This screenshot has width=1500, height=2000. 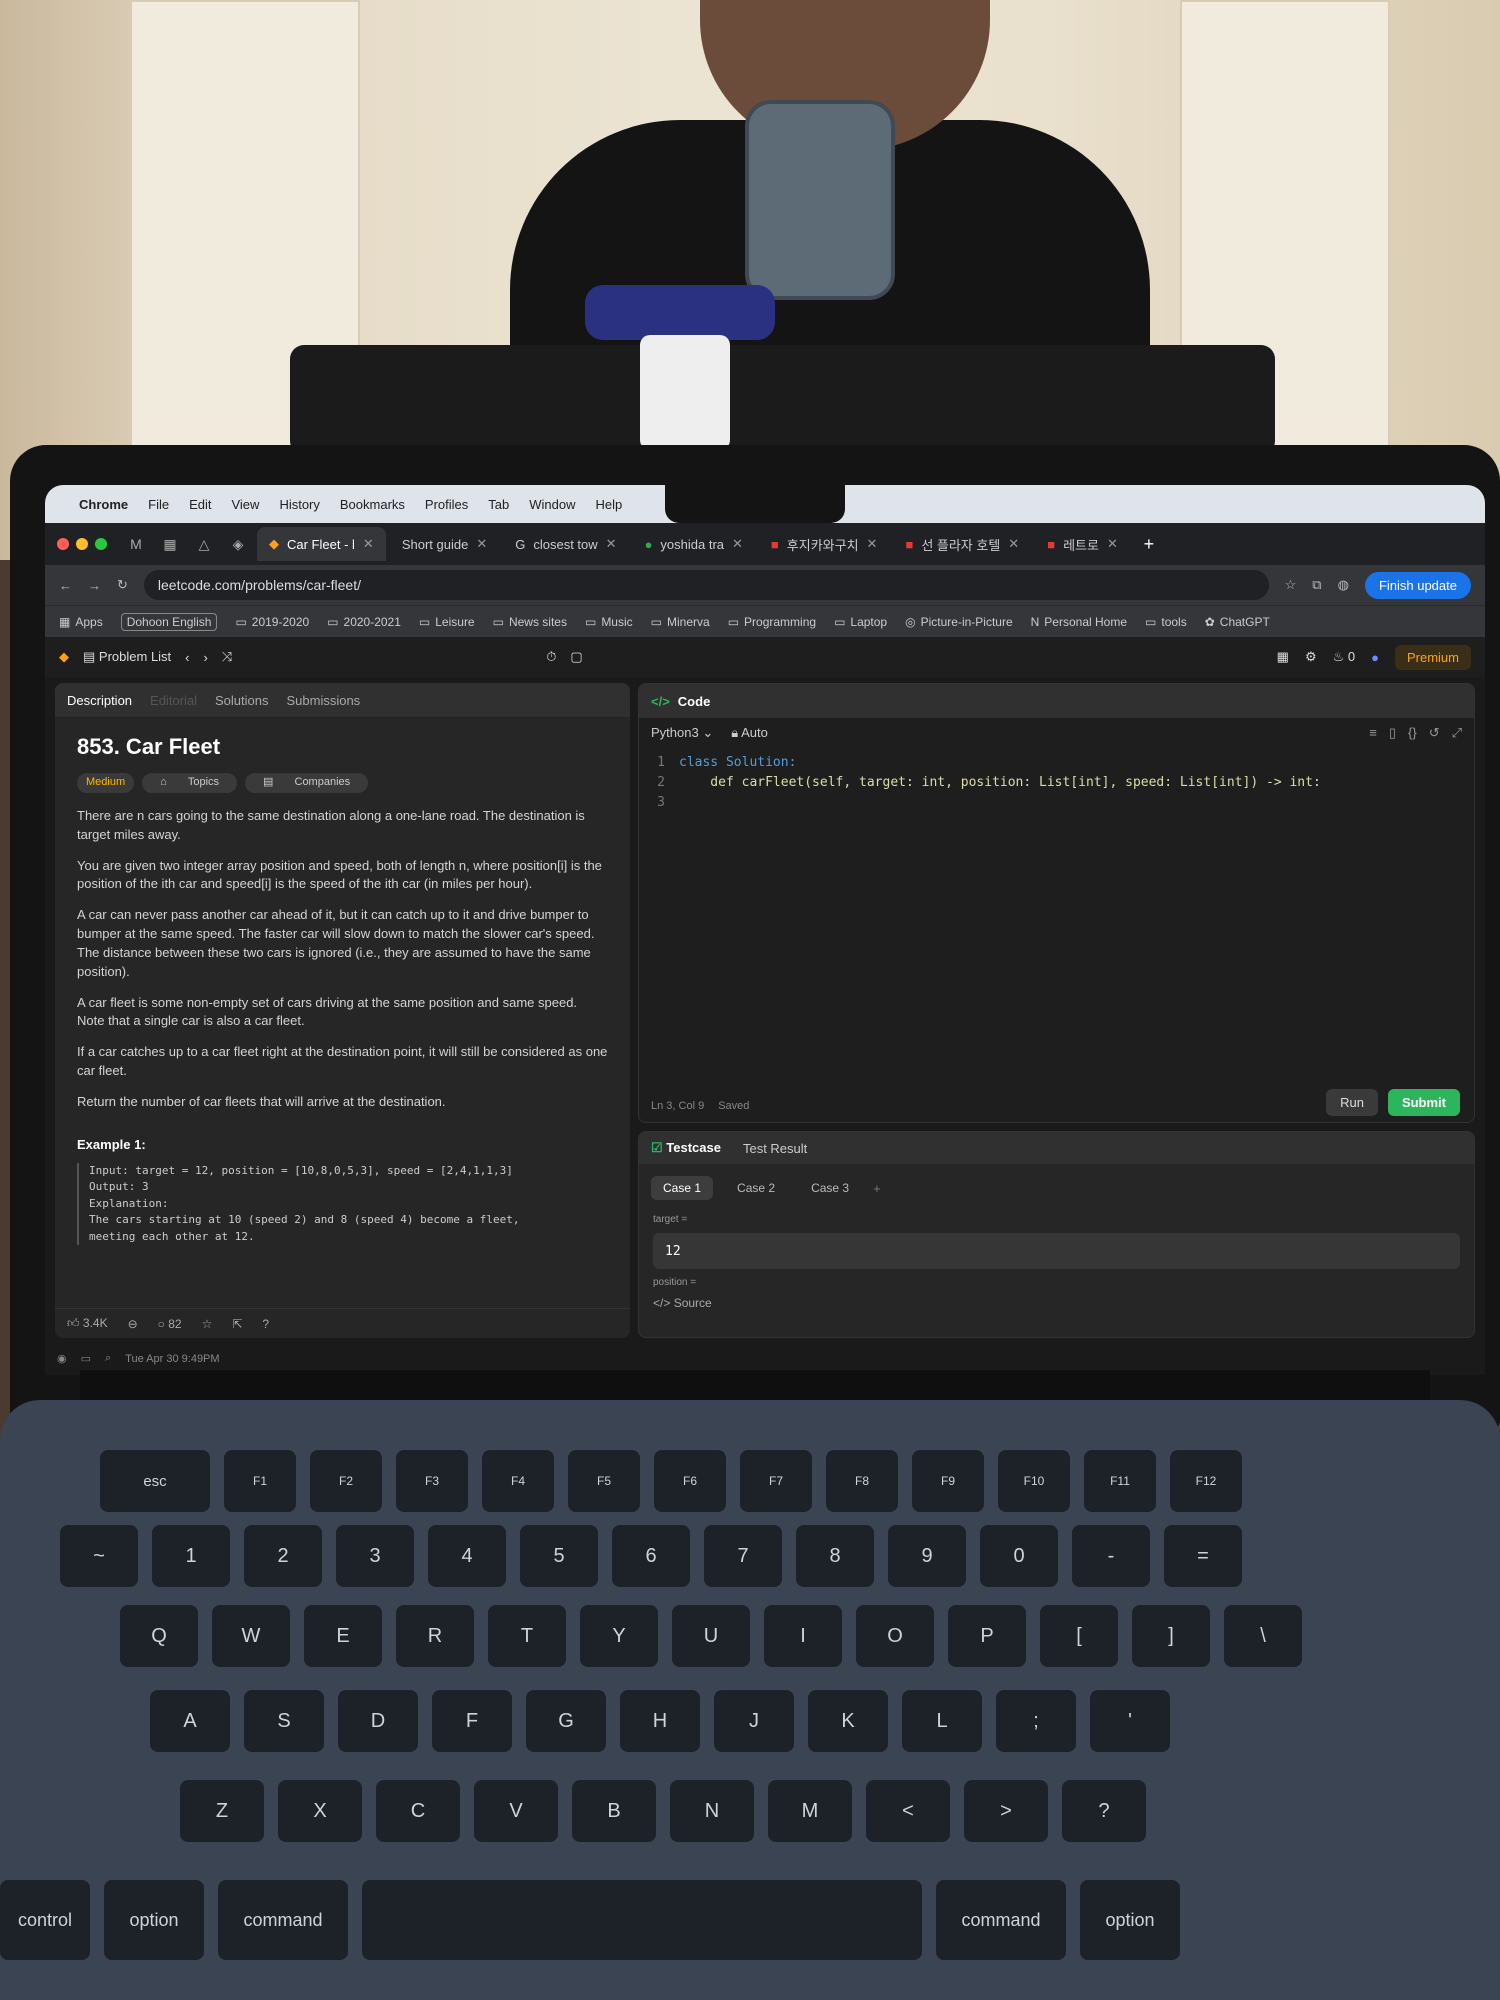 I want to click on topics-button: ⌂ Topics, so click(x=190, y=782).